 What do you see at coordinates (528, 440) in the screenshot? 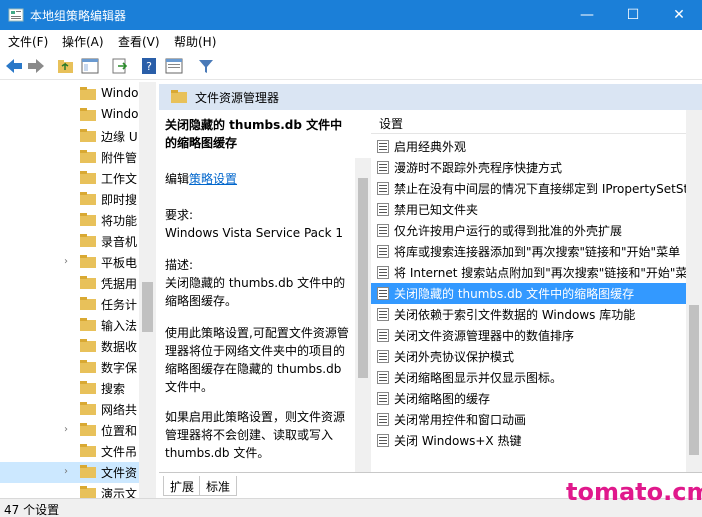
I see `setting-row: 关闭 Windows+X 热键` at bounding box center [528, 440].